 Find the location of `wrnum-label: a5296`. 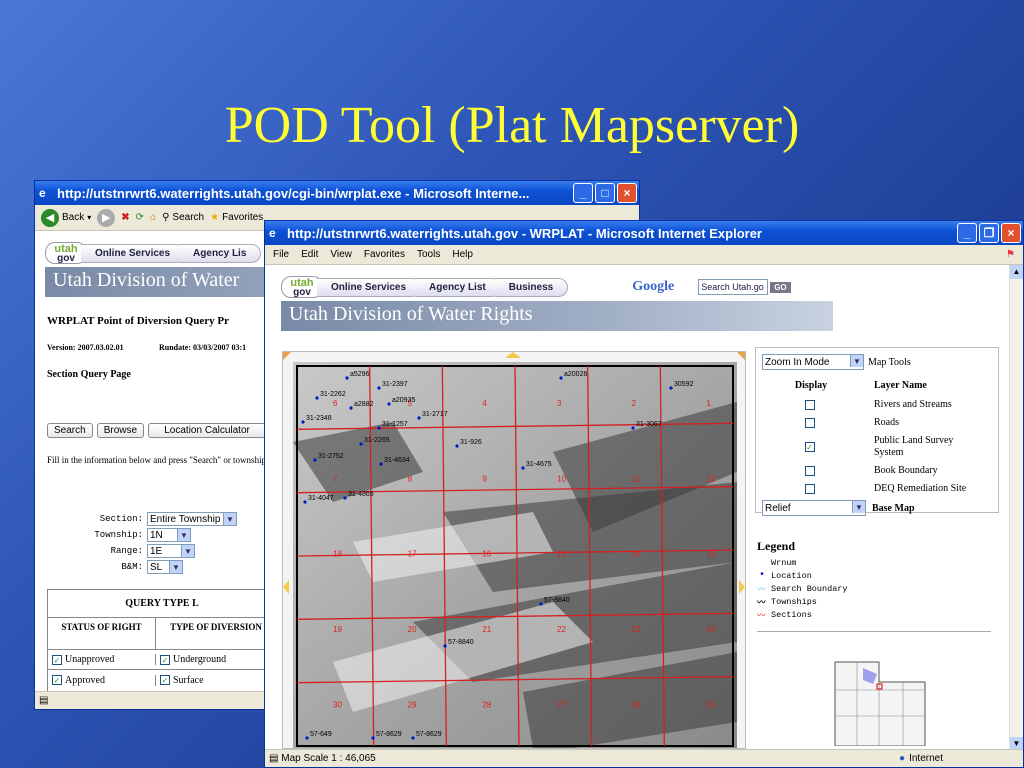

wrnum-label: a5296 is located at coordinates (360, 374).